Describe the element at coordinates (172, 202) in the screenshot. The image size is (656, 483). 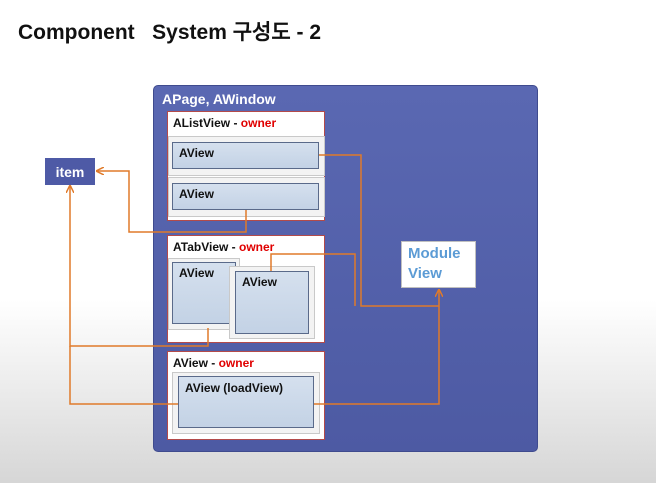
I see `connector-list-aview-to-item` at that location.